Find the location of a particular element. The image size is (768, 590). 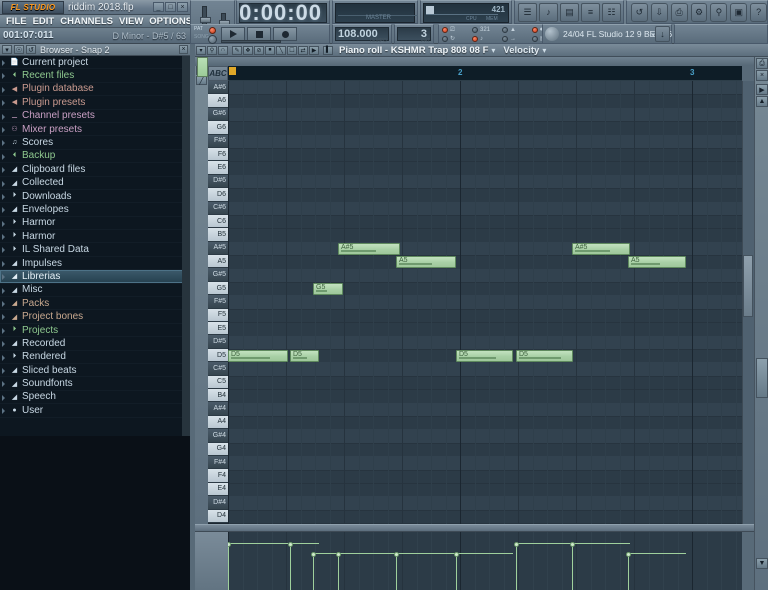

browser-item-channel-presets: ⚊ Channel presets is located at coordinates (95, 116).